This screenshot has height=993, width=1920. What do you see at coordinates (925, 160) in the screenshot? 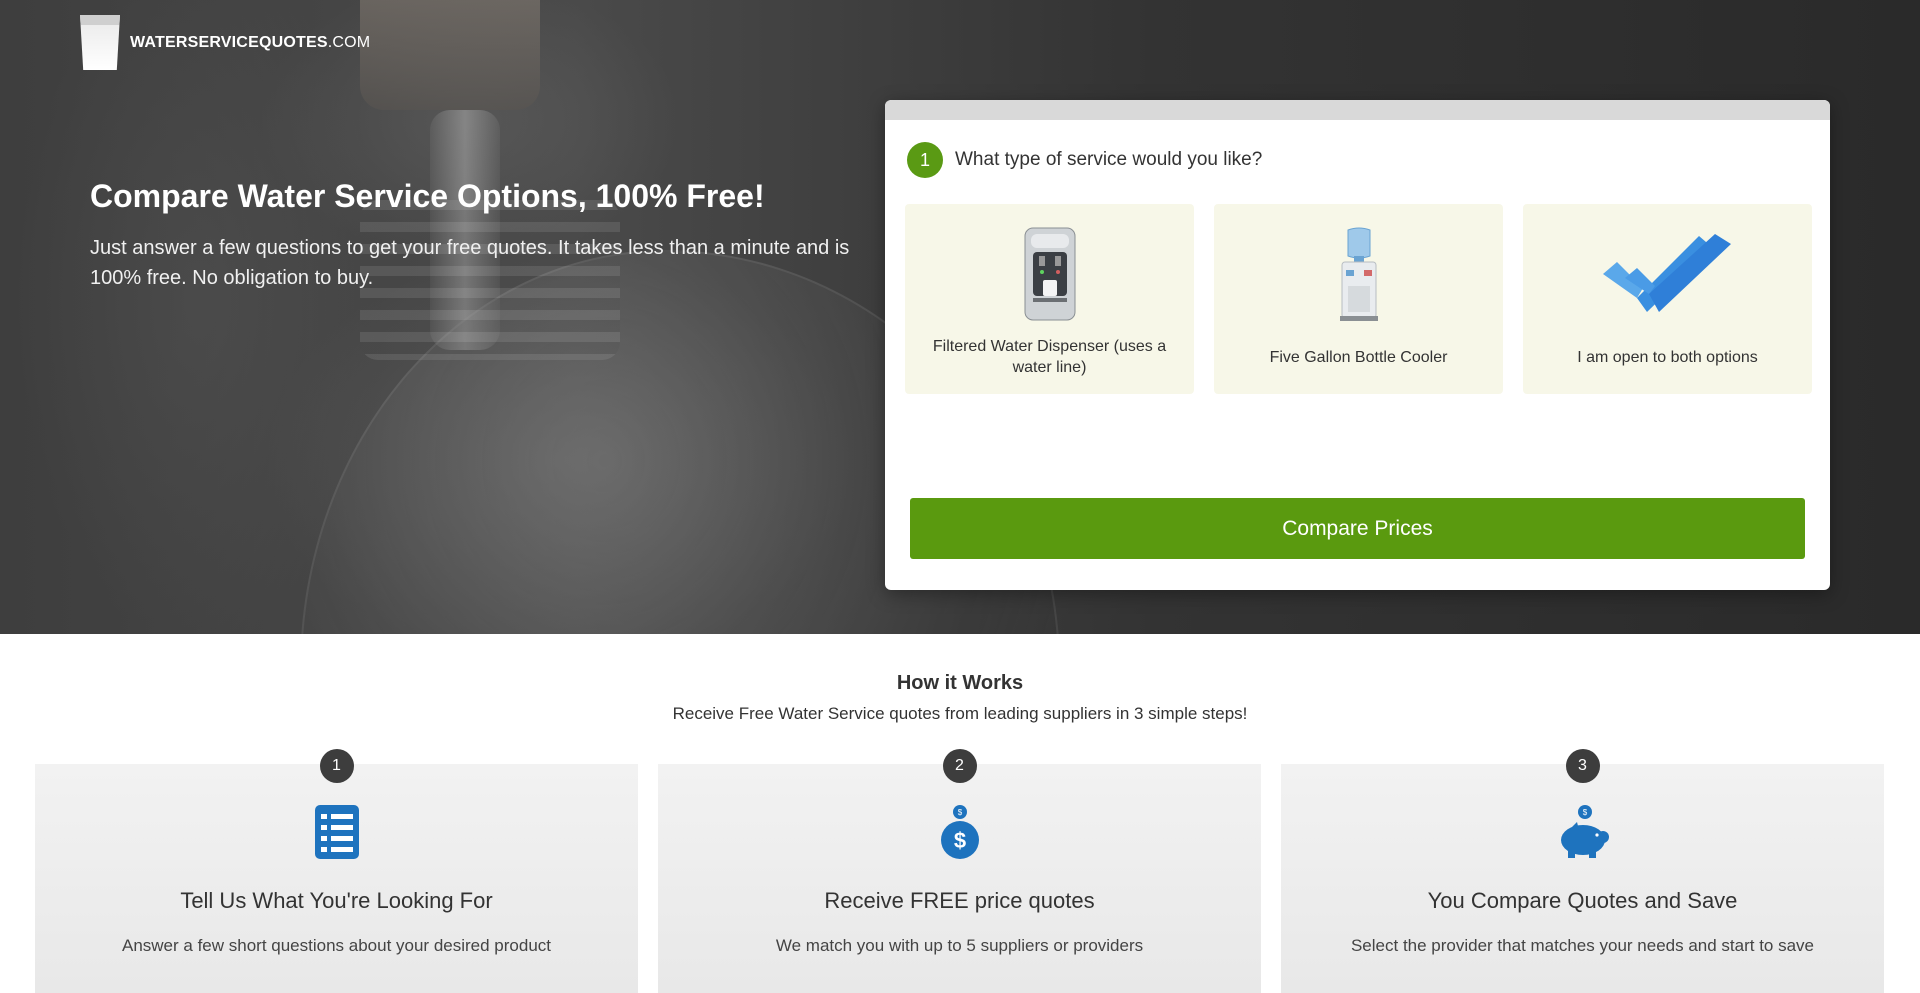
I see `question-step-badge: 1` at bounding box center [925, 160].